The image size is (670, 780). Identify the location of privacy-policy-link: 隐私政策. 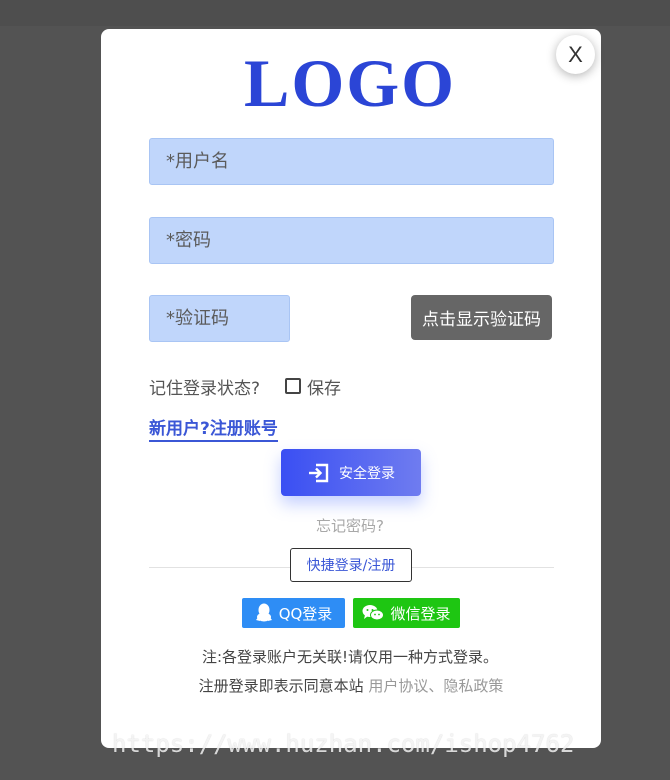
(473, 686).